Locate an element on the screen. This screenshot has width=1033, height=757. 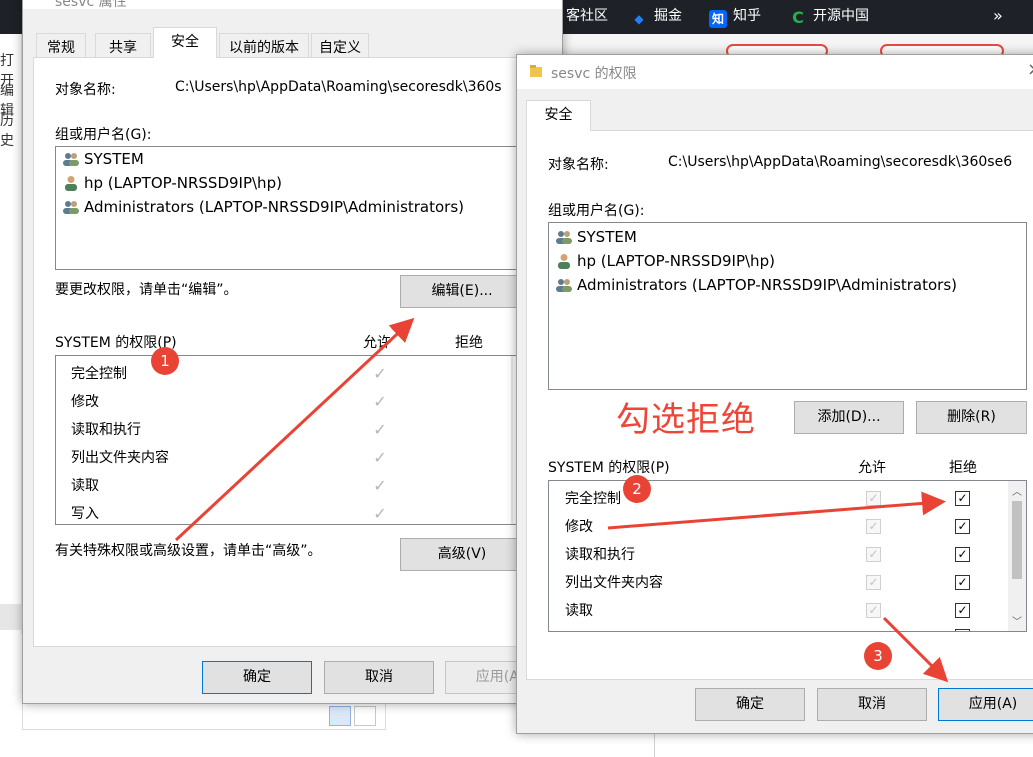
permissions-label: SYSTEM 的权限(P) is located at coordinates (609, 468).